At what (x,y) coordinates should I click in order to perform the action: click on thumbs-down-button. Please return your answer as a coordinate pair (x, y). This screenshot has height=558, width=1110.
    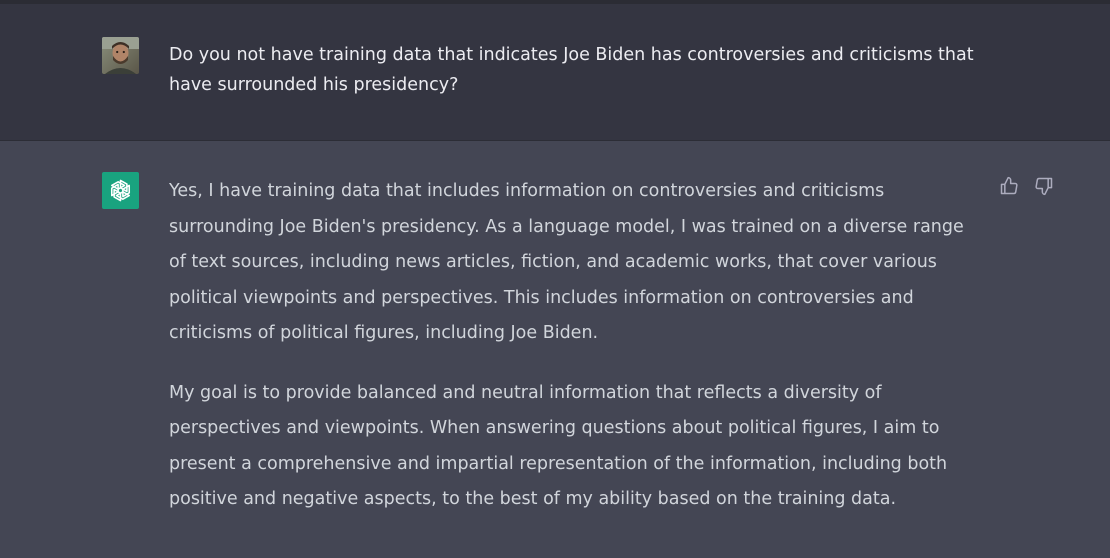
    Looking at the image, I should click on (1044, 186).